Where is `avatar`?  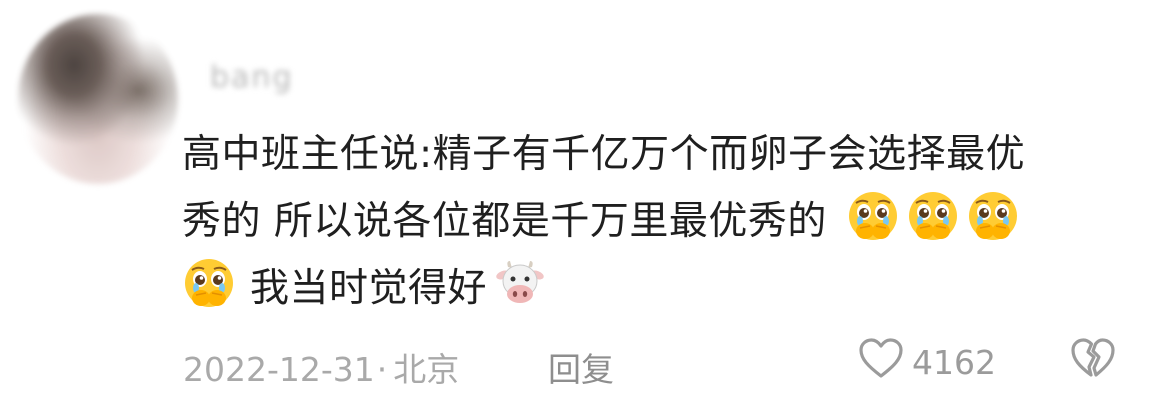
avatar is located at coordinates (98, 99).